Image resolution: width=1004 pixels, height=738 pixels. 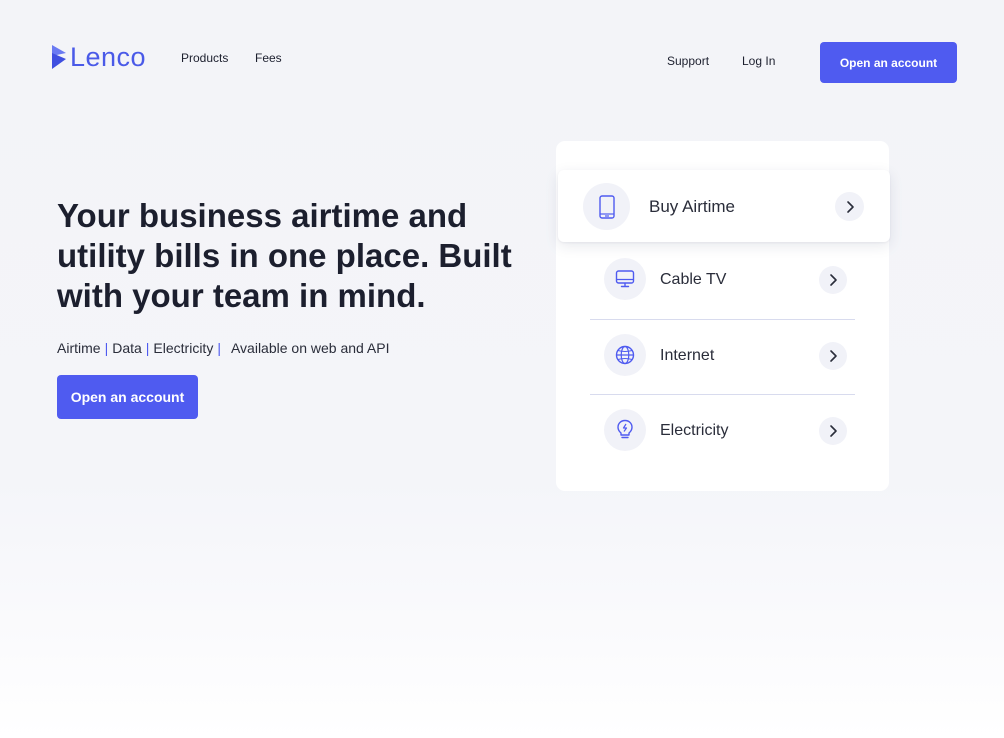 I want to click on brand-logo: Lenco, so click(x=99, y=57).